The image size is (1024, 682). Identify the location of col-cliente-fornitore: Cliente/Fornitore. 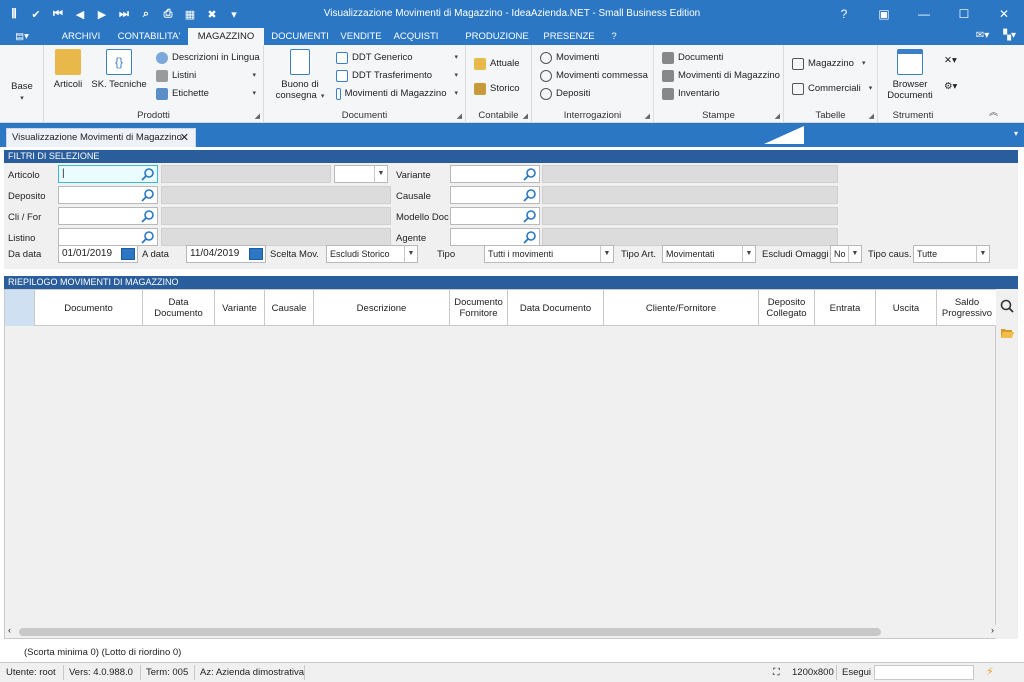
(681, 308).